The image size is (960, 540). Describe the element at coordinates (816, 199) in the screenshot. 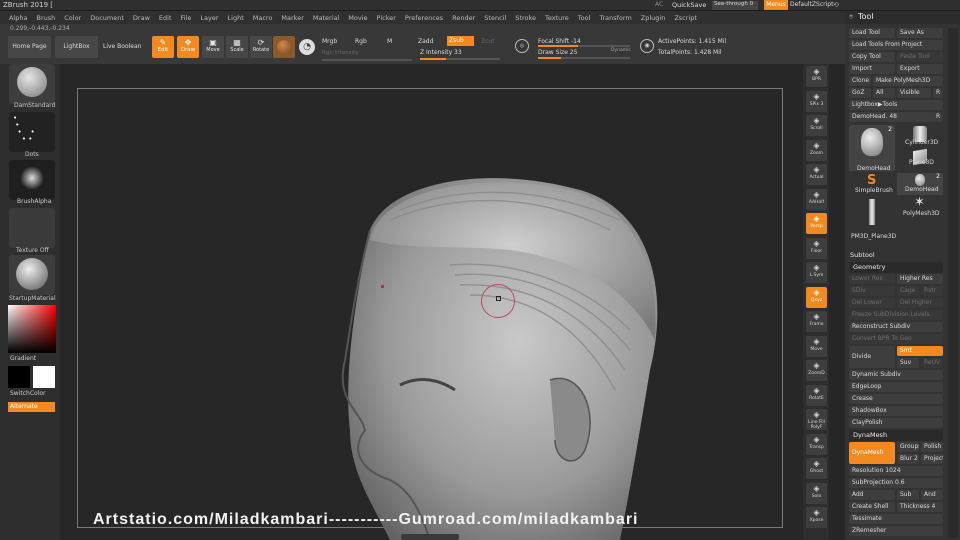

I see `shelf-button-aahalf: ◈ AAHalf` at that location.